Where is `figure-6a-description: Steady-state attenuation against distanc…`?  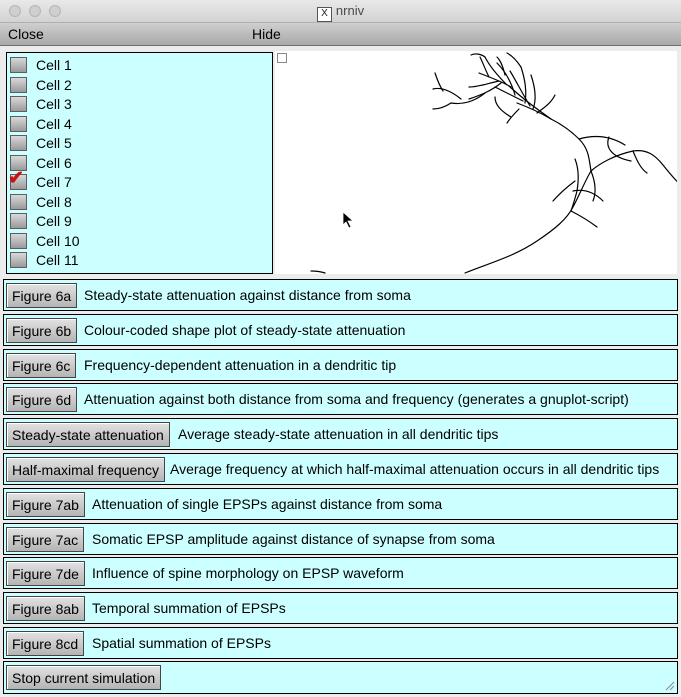
figure-6a-description: Steady-state attenuation against distanc… is located at coordinates (247, 295).